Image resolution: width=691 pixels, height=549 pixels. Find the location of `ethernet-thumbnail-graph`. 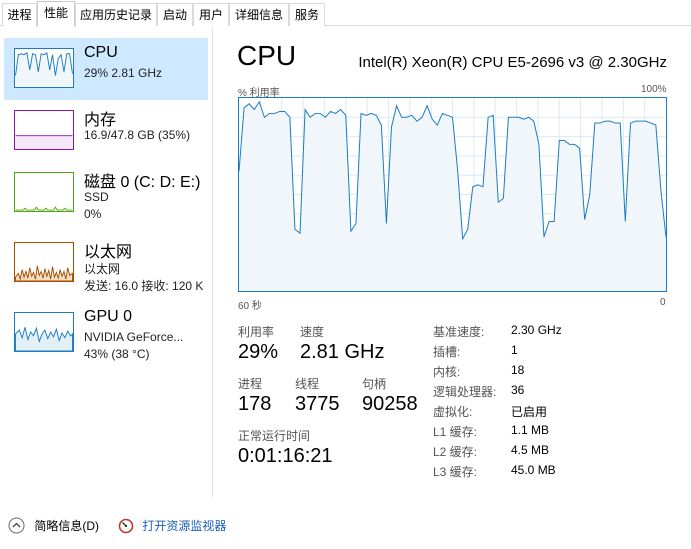

ethernet-thumbnail-graph is located at coordinates (44, 262).